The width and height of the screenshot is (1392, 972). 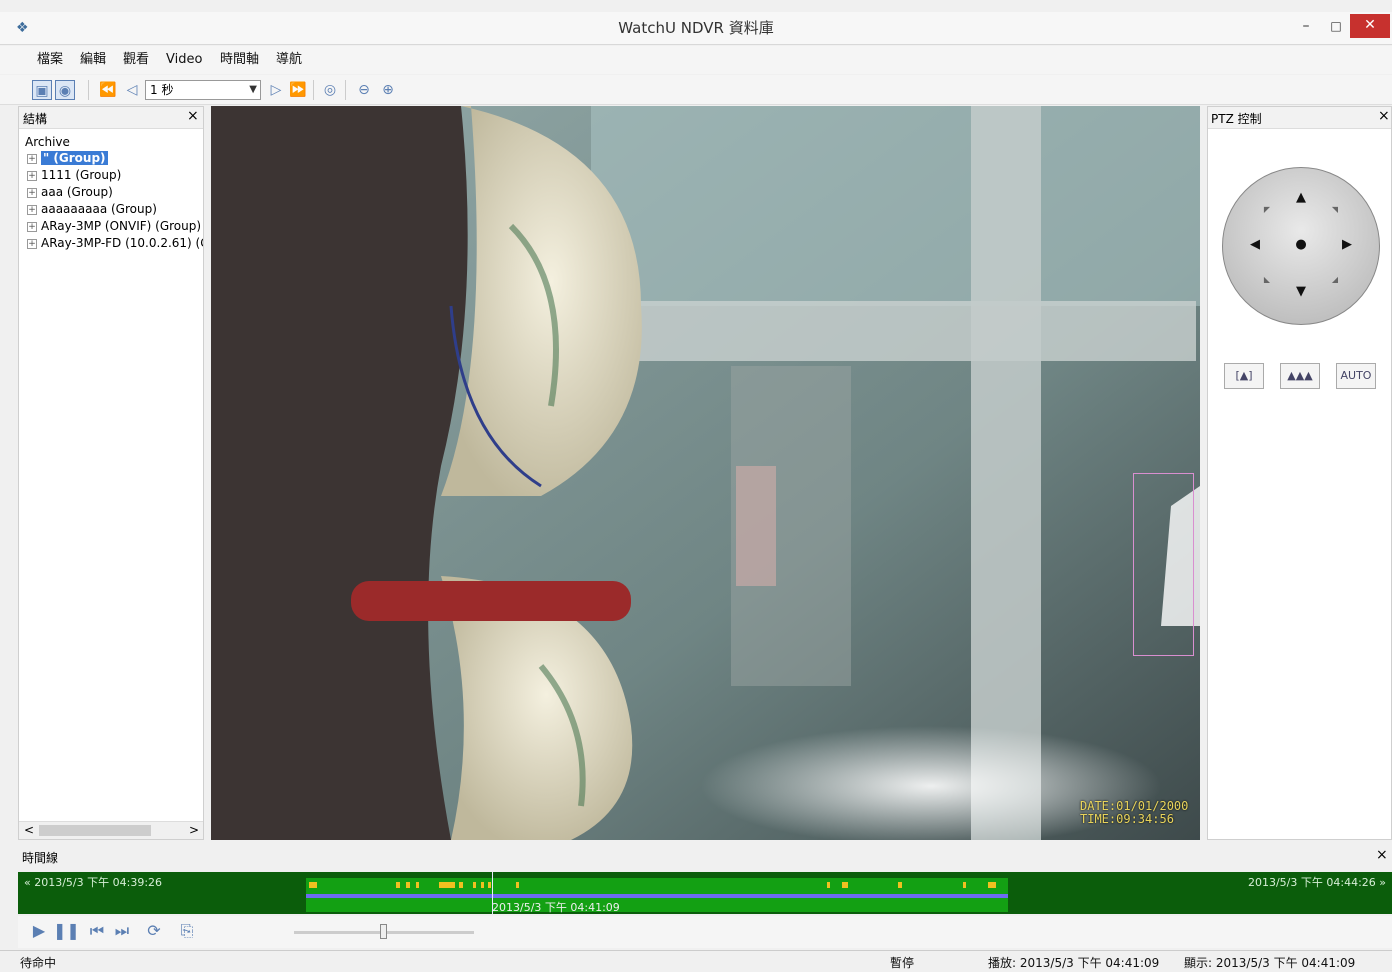 What do you see at coordinates (383, 931) in the screenshot?
I see `volume-slider-thumb` at bounding box center [383, 931].